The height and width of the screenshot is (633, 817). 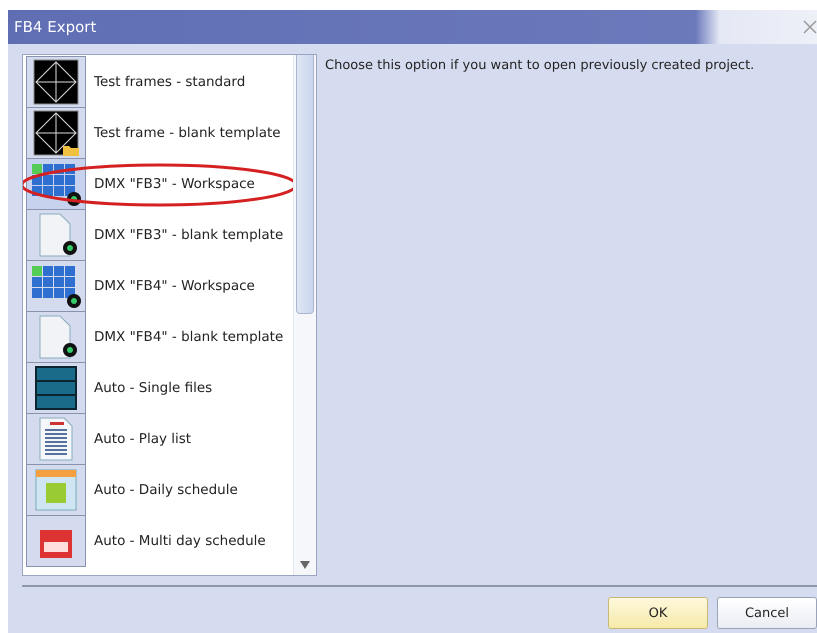 I want to click on test-frame-folder-icon, so click(x=56, y=133).